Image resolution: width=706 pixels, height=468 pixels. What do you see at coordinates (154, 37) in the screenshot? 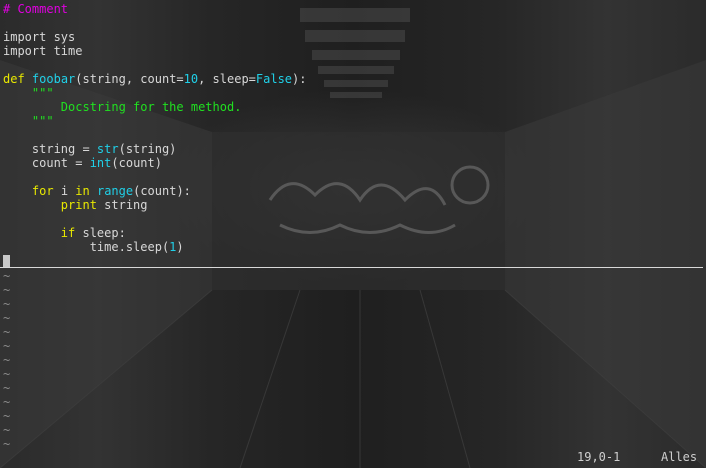
I see `code-line: import sys` at bounding box center [154, 37].